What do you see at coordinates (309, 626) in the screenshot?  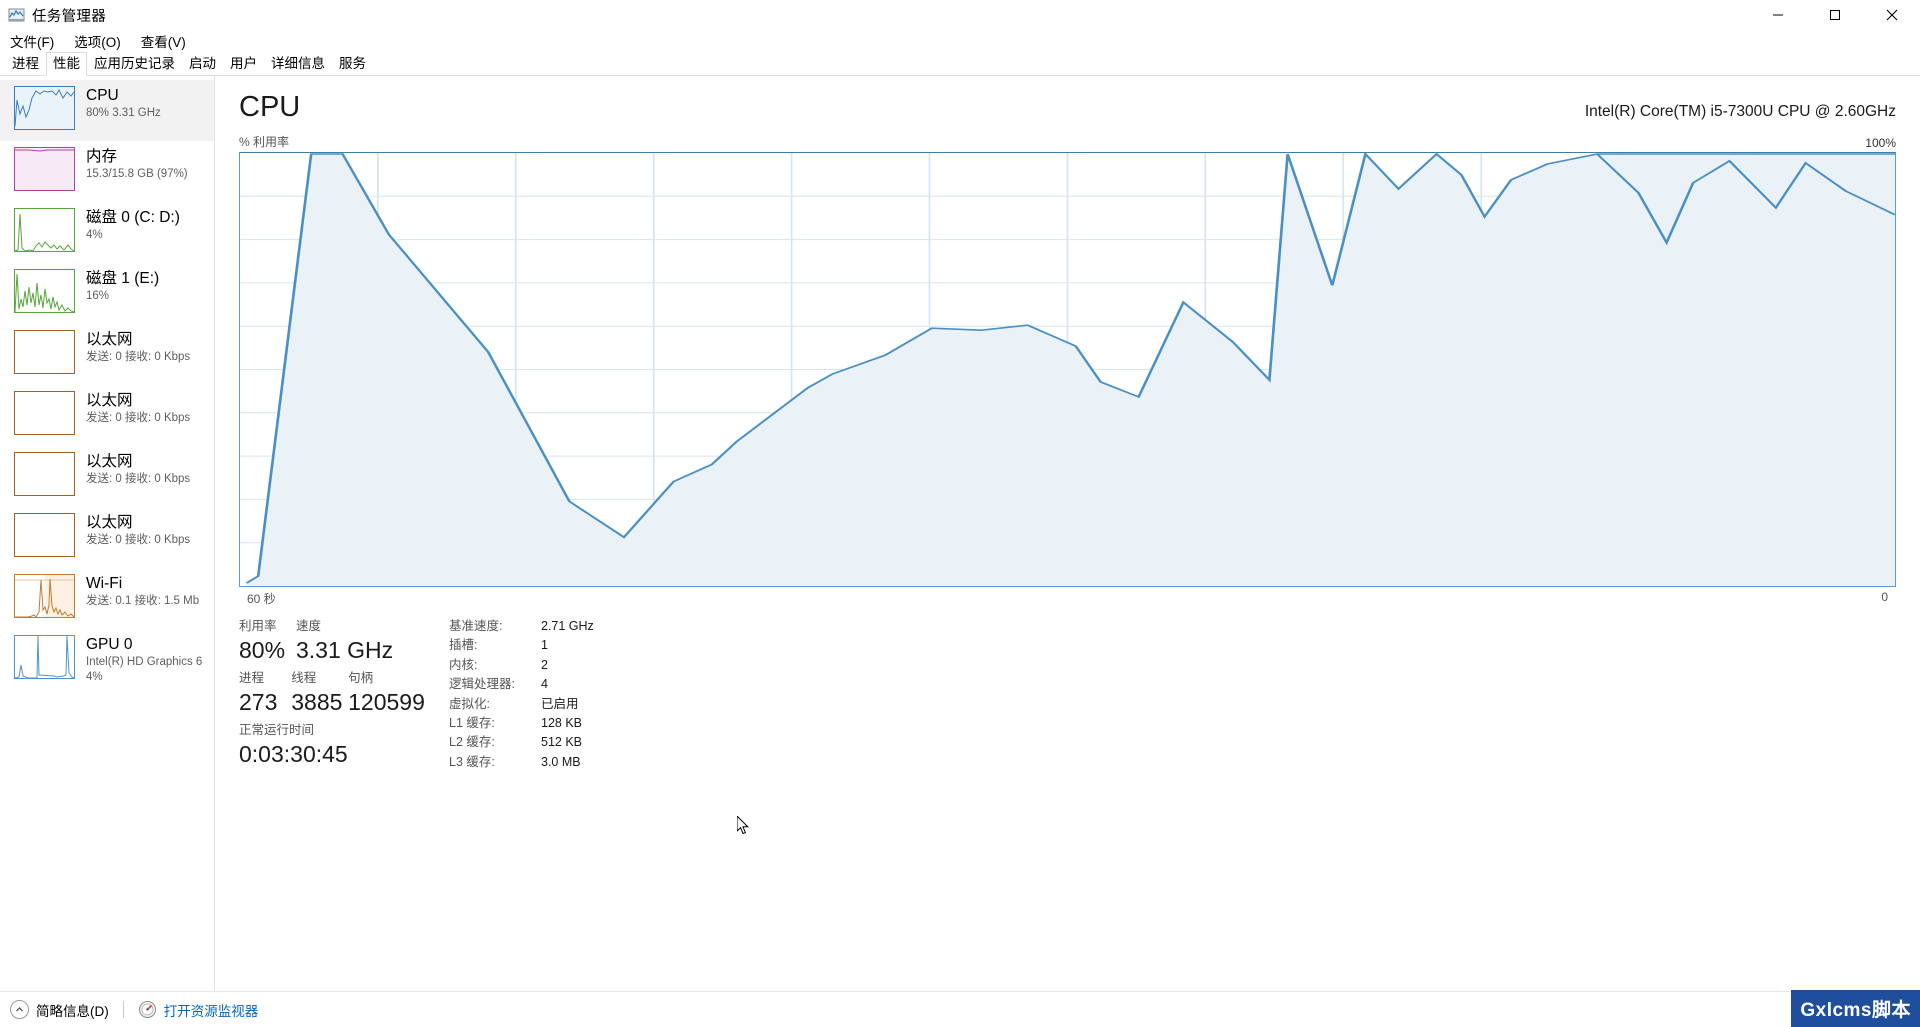 I see `speed-label: 速度` at bounding box center [309, 626].